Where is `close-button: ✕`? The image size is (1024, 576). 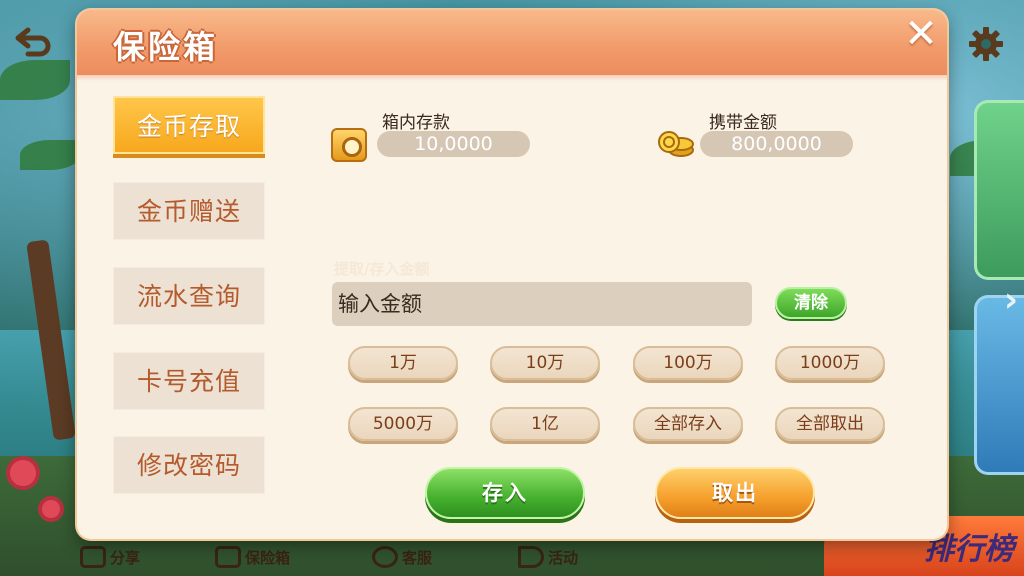
close-button: ✕ is located at coordinates (921, 34).